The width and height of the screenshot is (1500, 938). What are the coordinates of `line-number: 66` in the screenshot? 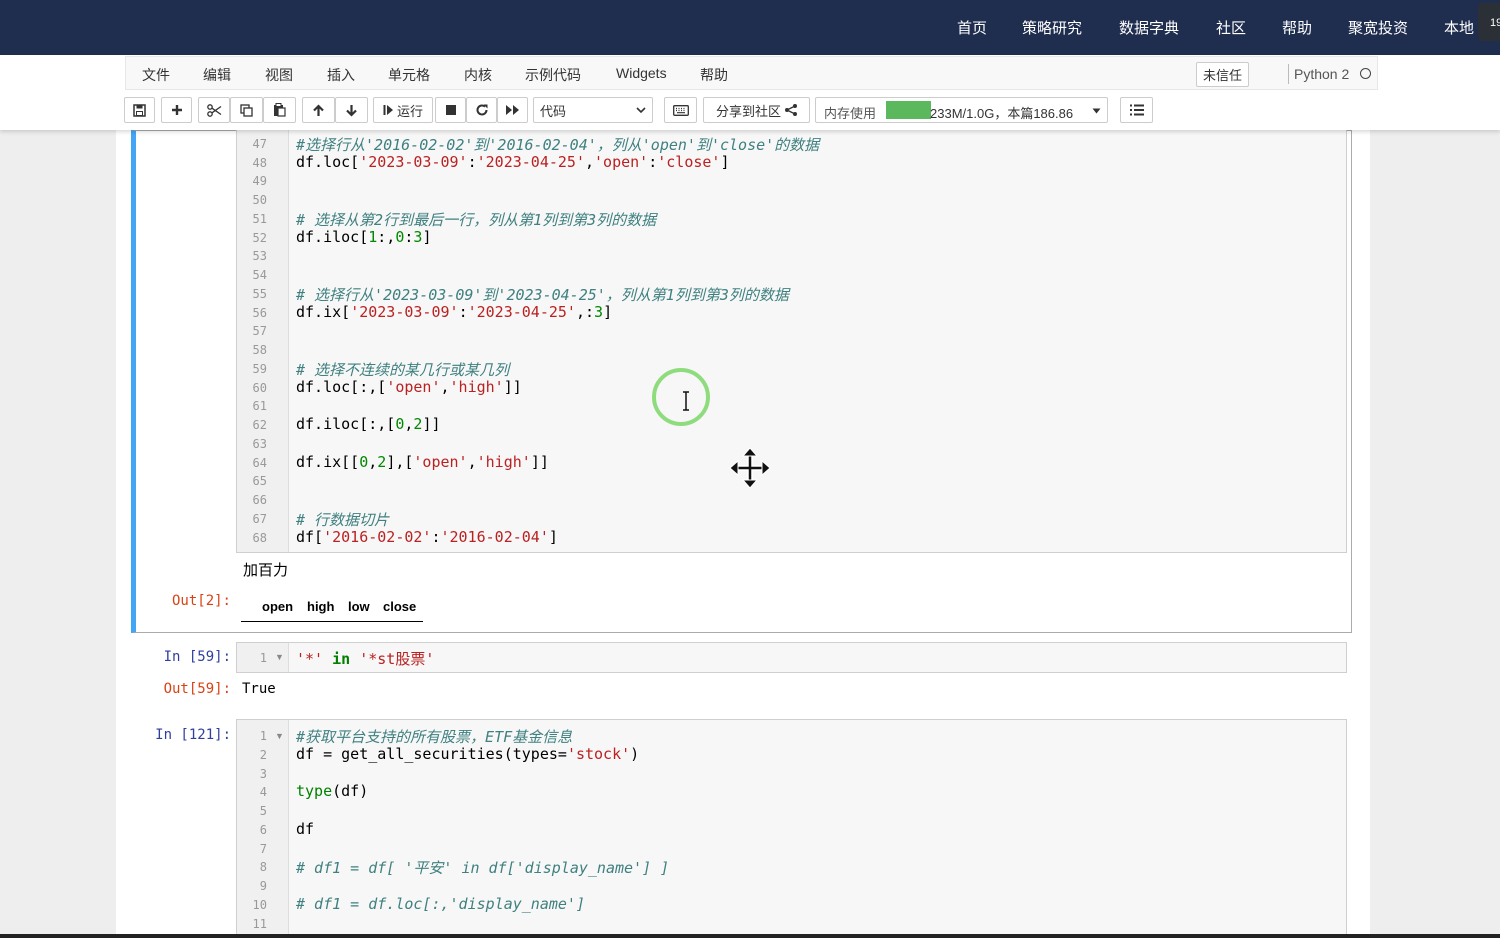 It's located at (259, 500).